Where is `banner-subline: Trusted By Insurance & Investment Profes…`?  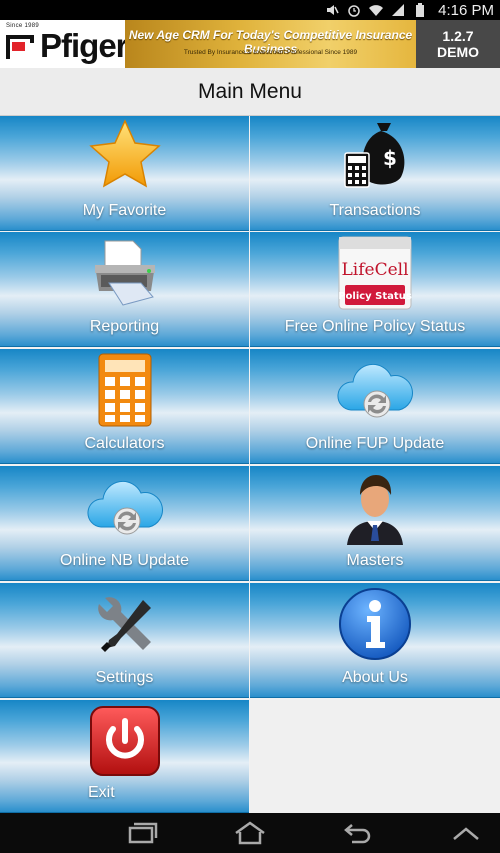 banner-subline: Trusted By Insurance & Investment Profes… is located at coordinates (270, 52).